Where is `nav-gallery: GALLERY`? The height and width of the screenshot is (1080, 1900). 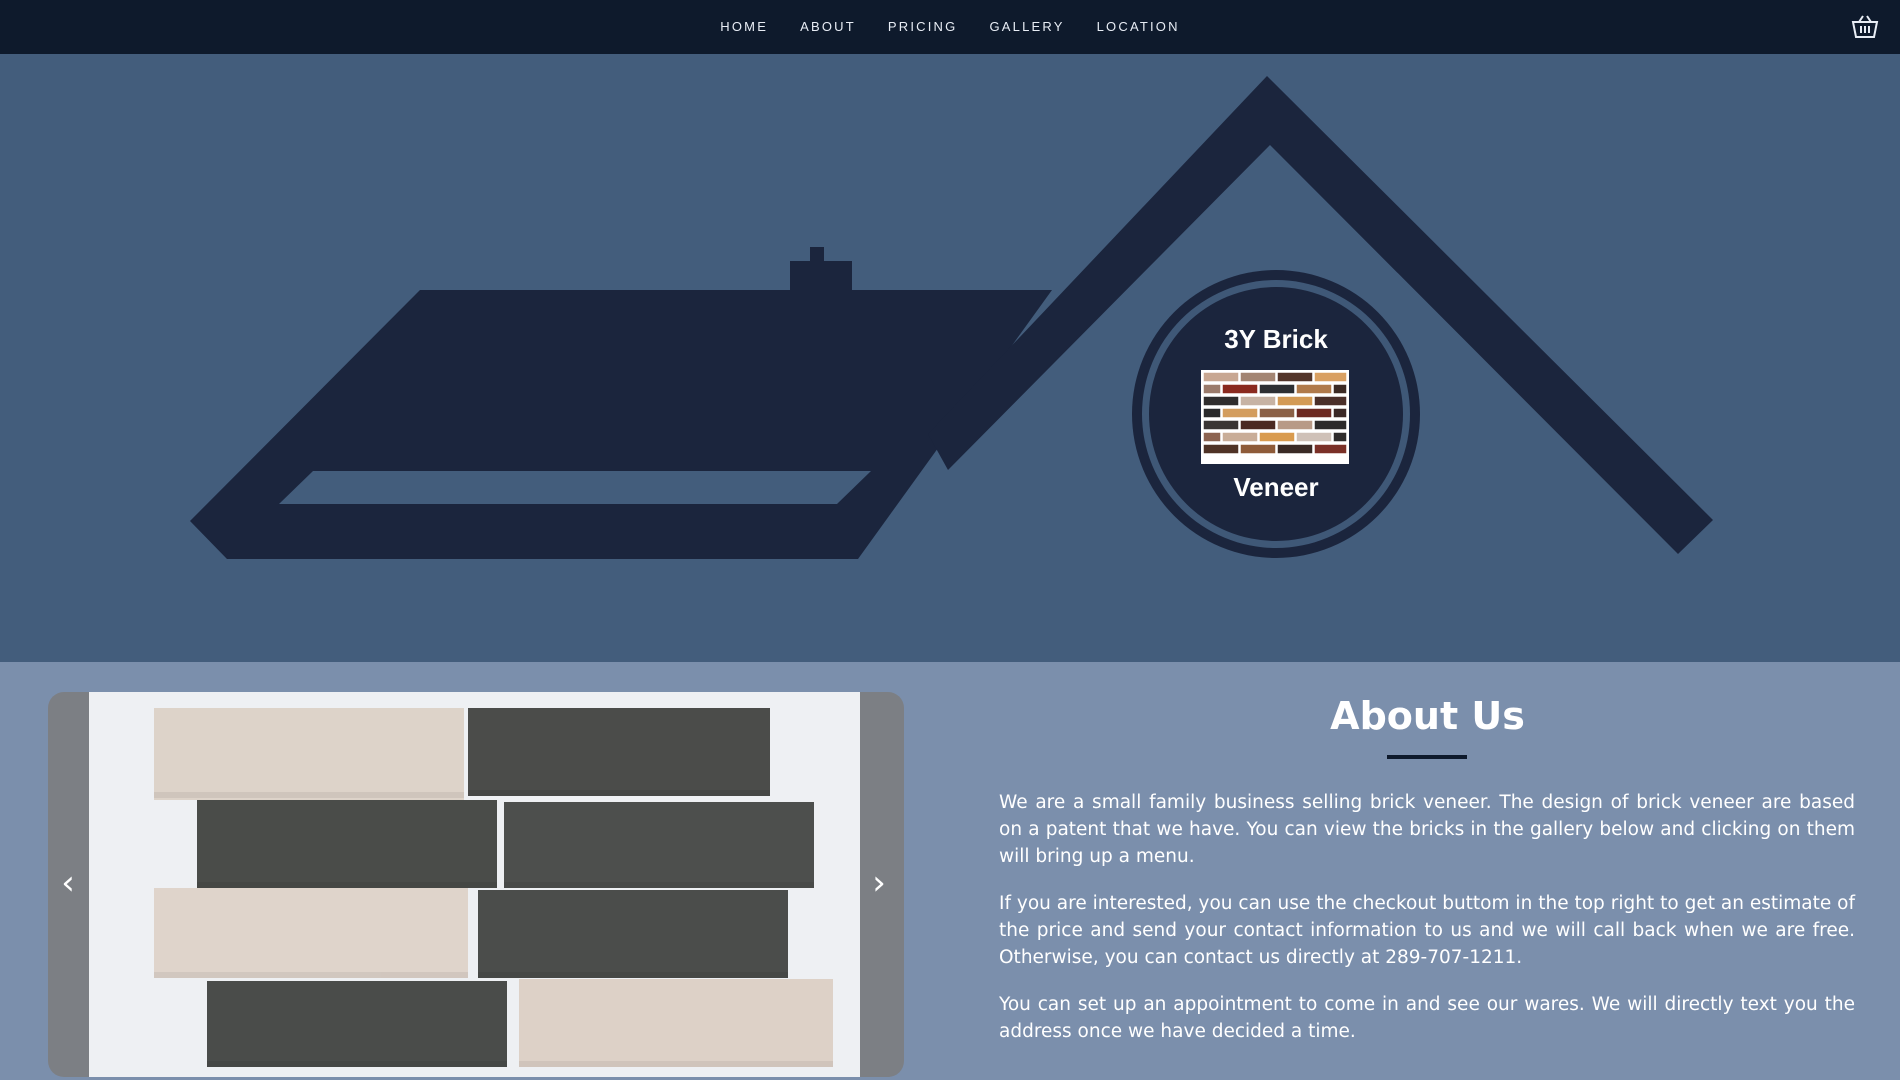
nav-gallery: GALLERY is located at coordinates (1026, 27).